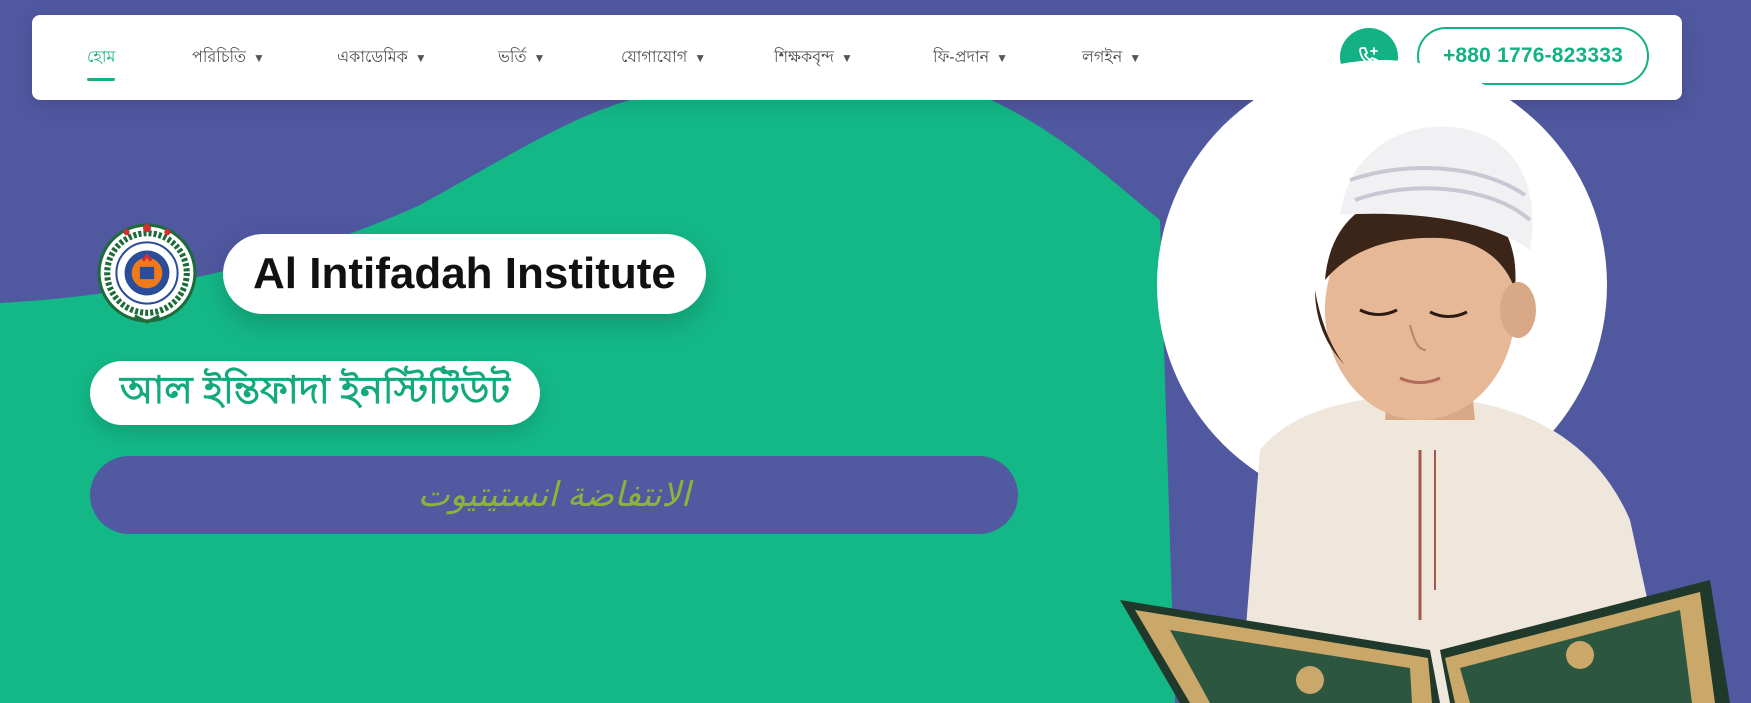 The image size is (1751, 703). I want to click on nav-academic: একাডেমিক ▼, so click(382, 57).